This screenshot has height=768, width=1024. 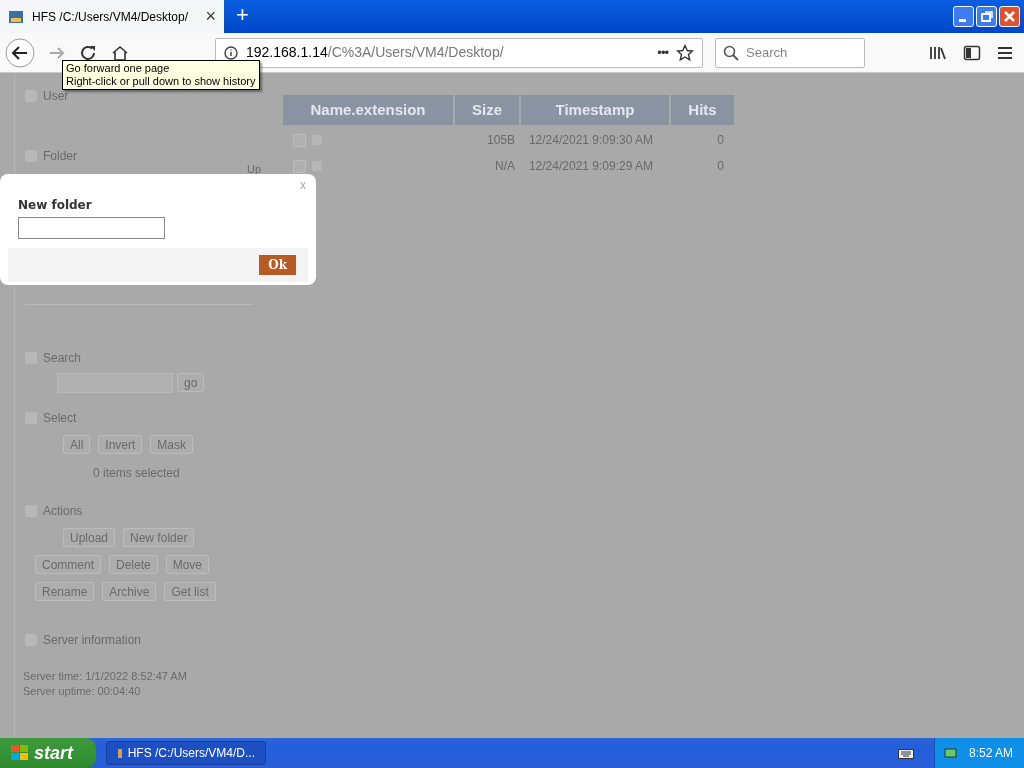 What do you see at coordinates (591, 166) in the screenshot?
I see `table-cell-text: 12/24/2021 9:09:29 AM` at bounding box center [591, 166].